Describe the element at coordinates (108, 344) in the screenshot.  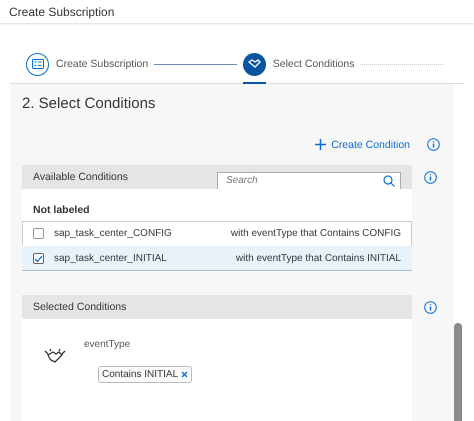
I see `field-label: eventType` at that location.